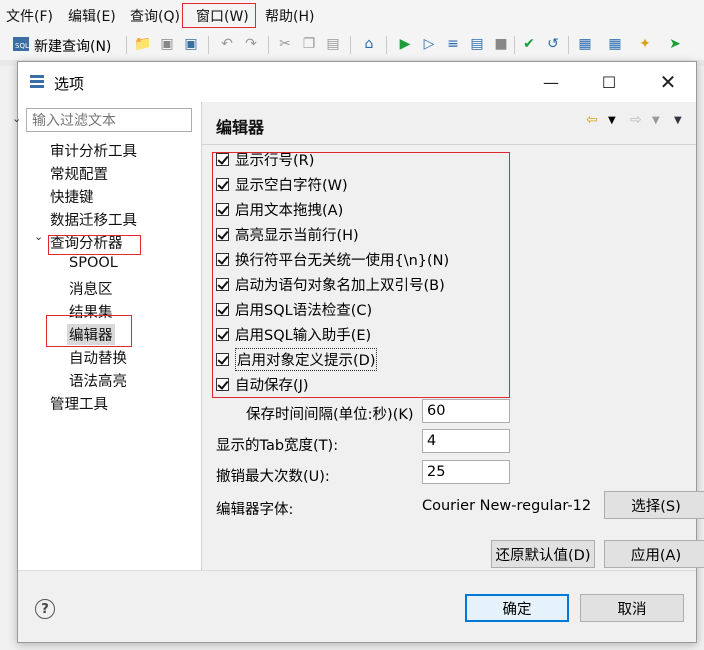 The width and height of the screenshot is (704, 650). I want to click on tree-item-management: 管理工具, so click(79, 403).